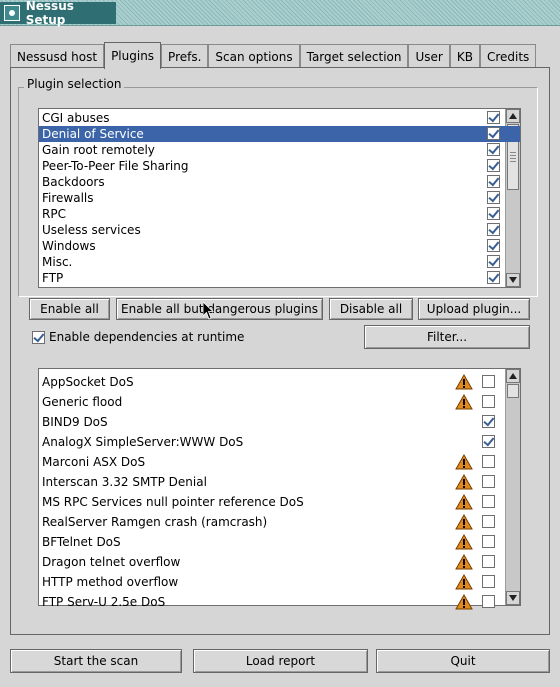 Image resolution: width=560 pixels, height=687 pixels. What do you see at coordinates (69, 309) in the screenshot?
I see `enable-all-button: Enable all` at bounding box center [69, 309].